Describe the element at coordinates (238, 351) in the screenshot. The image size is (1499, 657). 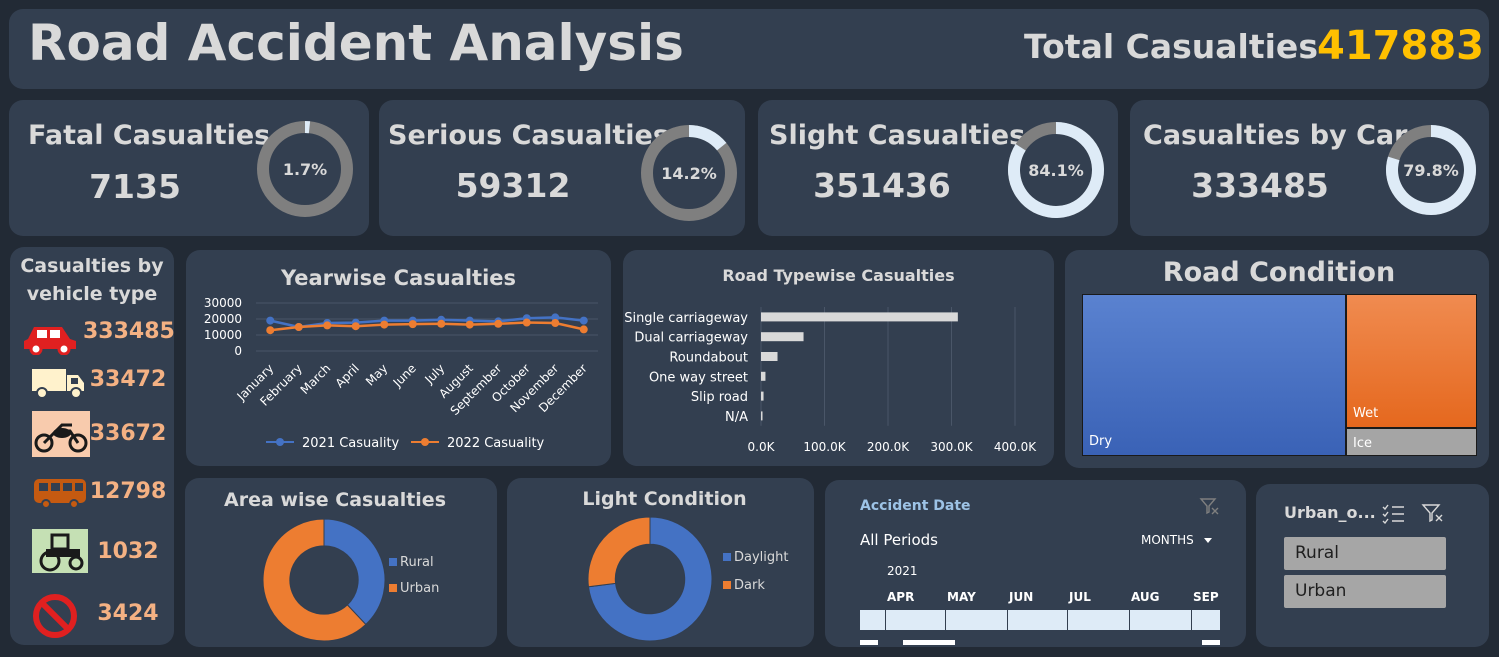
I see `y-tick-label: 0` at that location.